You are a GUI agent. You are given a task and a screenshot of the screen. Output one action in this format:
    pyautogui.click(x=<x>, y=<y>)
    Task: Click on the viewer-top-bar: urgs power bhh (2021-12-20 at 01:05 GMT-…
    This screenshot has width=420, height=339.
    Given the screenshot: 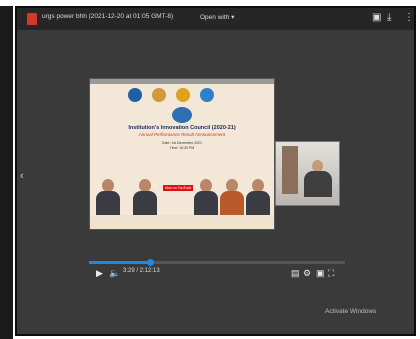 What is the action you would take?
    pyautogui.click(x=215, y=19)
    